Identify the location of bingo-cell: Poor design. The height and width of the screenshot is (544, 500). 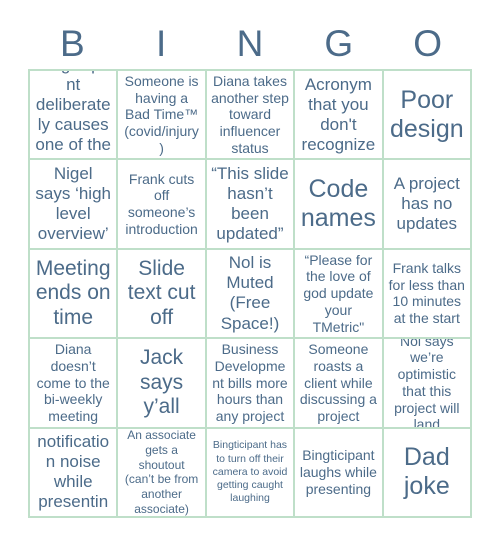
(427, 116).